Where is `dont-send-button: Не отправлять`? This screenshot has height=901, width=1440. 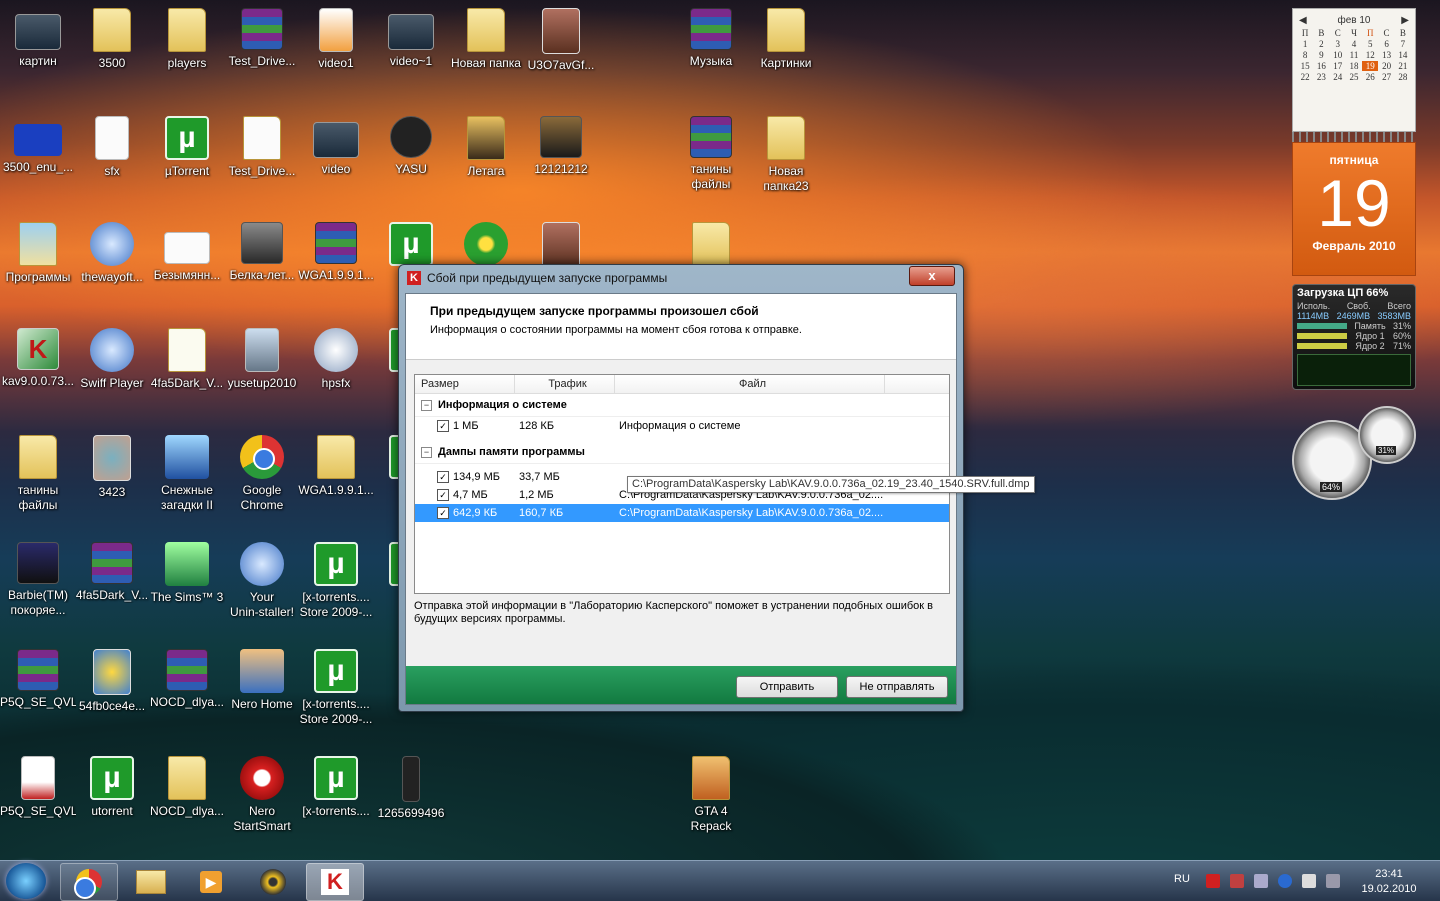 dont-send-button: Не отправлять is located at coordinates (897, 687).